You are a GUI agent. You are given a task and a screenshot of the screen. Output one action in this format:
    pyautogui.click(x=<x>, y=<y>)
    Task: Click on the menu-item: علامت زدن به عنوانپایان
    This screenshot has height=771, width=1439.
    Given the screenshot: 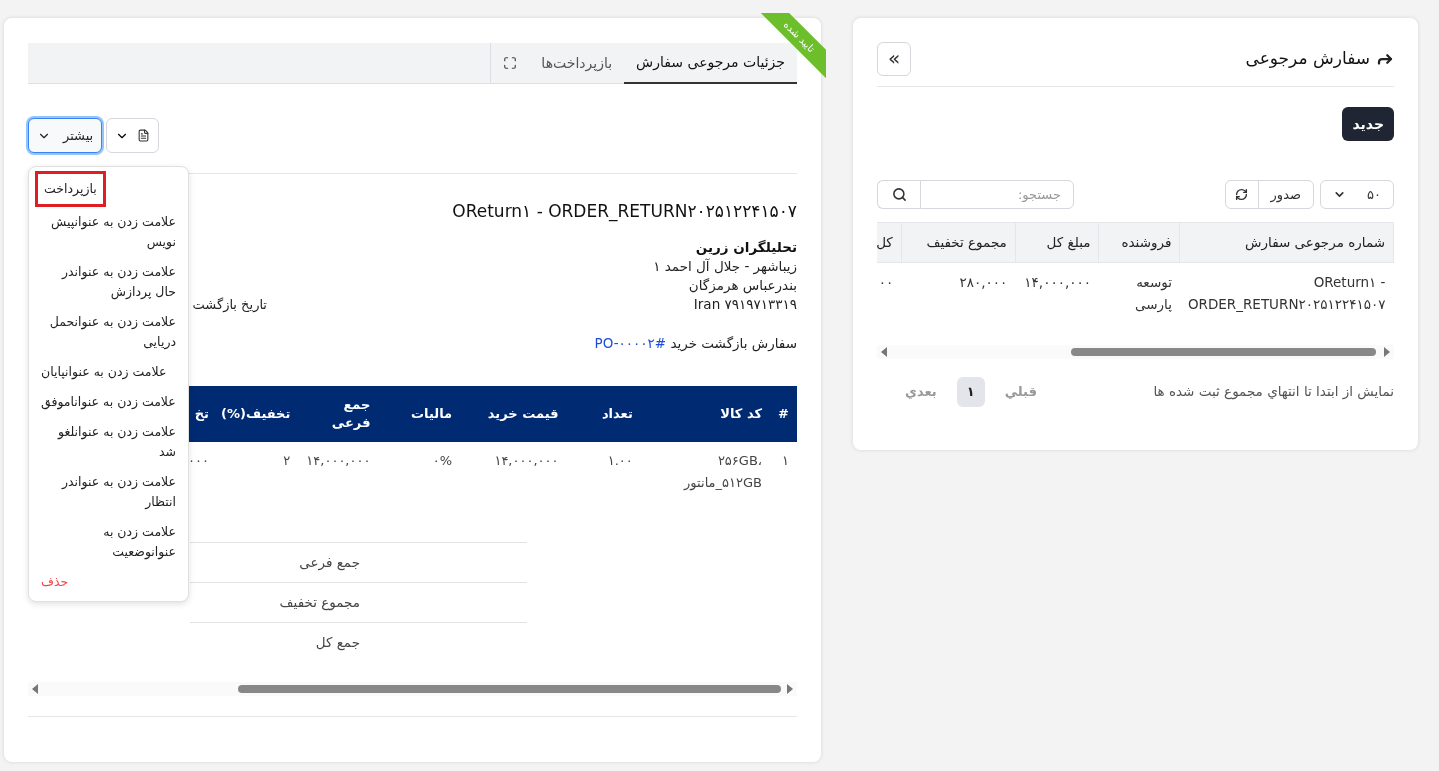 What is the action you would take?
    pyautogui.click(x=104, y=372)
    